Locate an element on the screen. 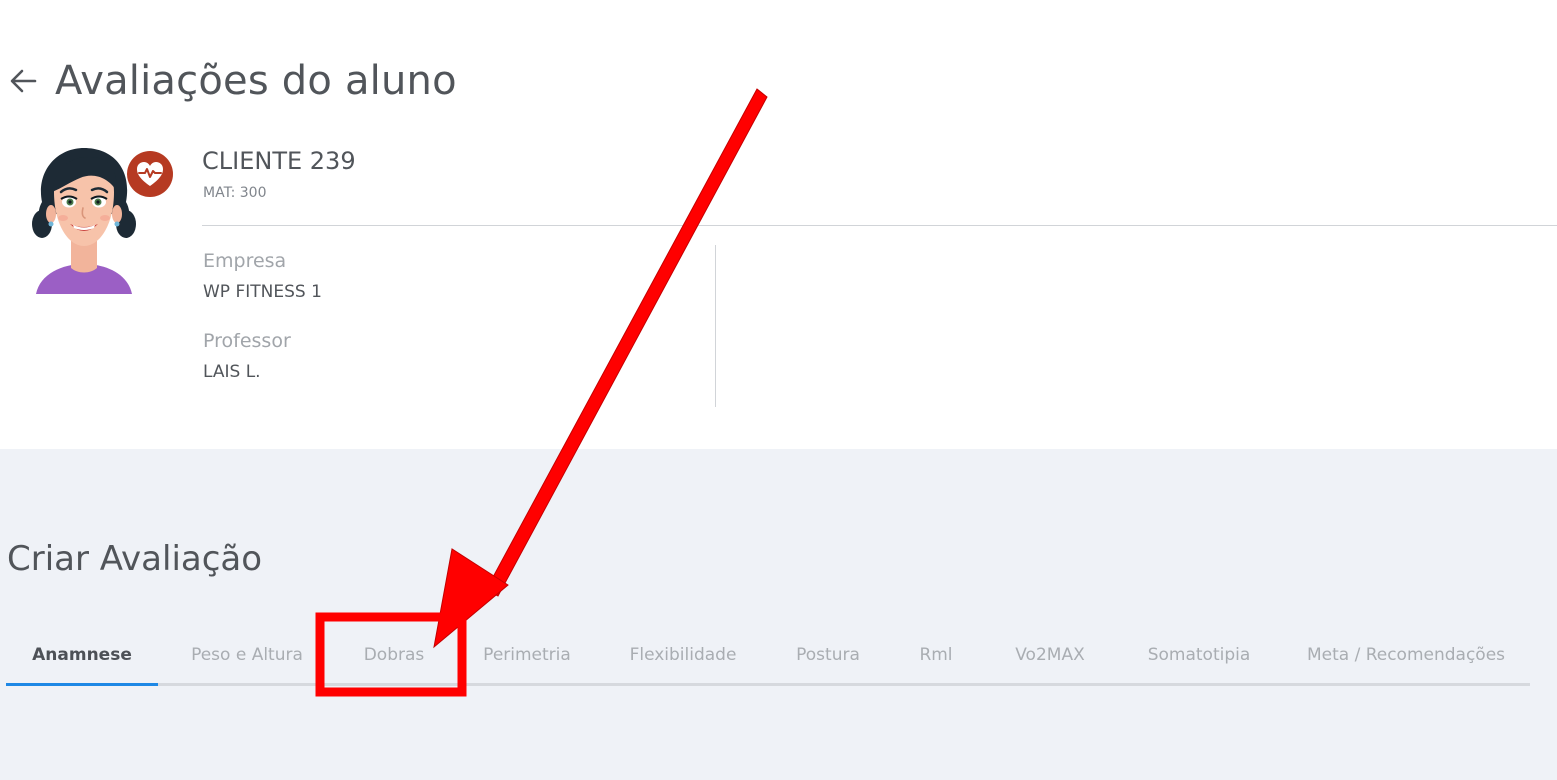  active-tab-indicator is located at coordinates (82, 684).